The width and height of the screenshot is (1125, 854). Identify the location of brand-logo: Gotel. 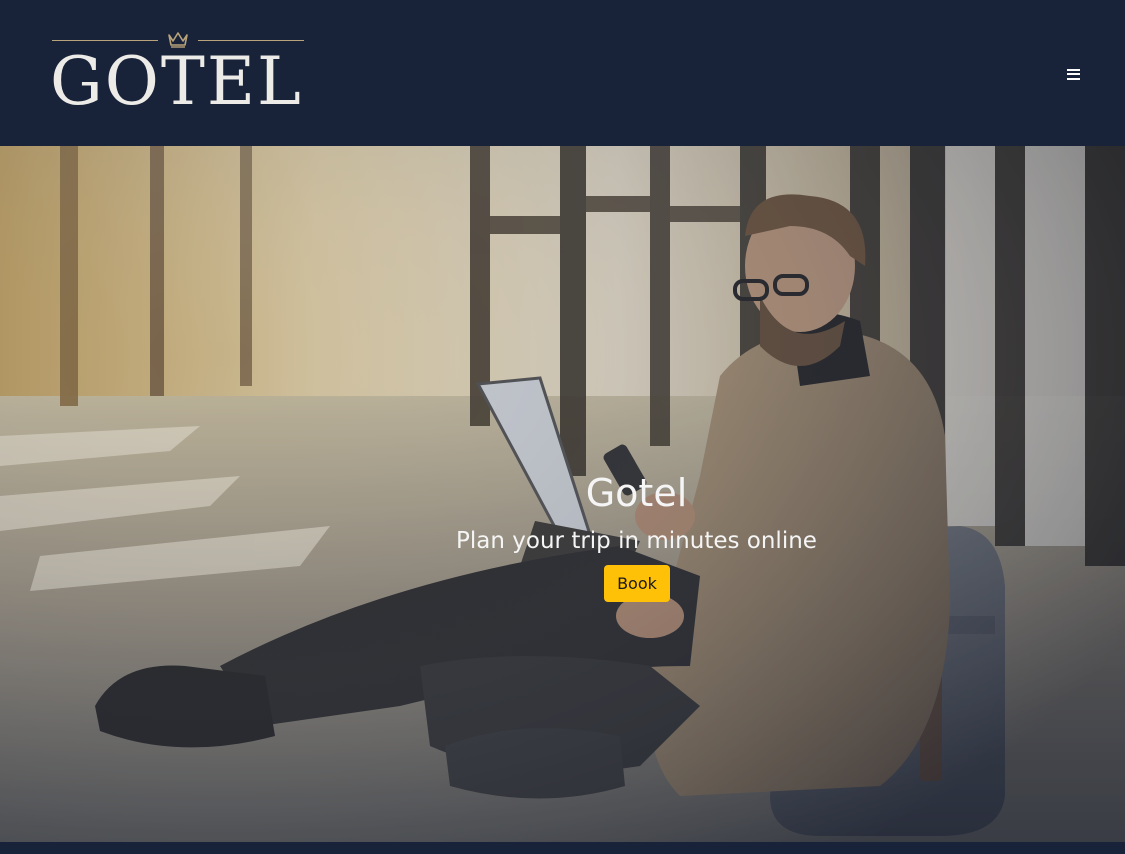
(177, 74).